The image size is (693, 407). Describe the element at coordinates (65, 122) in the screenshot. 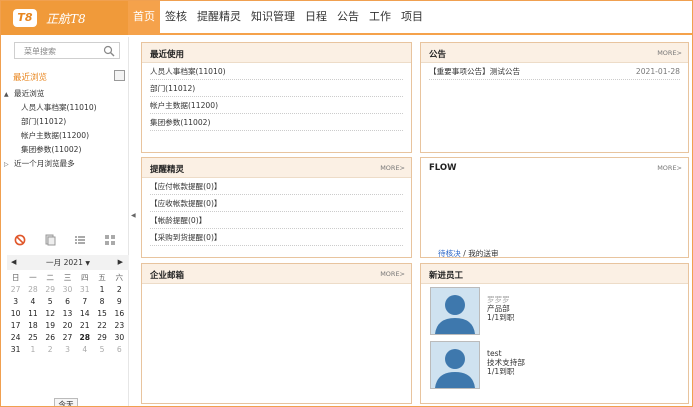

I see `tree-item: 部门(11012)` at that location.